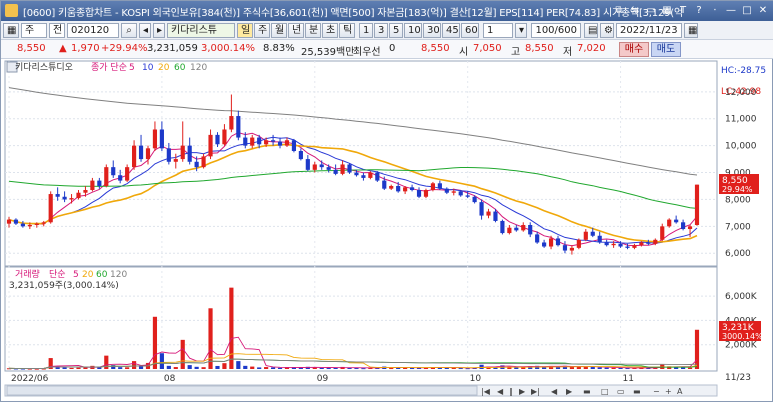 This screenshot has height=406, width=773. Describe the element at coordinates (381, 30) in the screenshot. I see `interval-3: 3` at that location.